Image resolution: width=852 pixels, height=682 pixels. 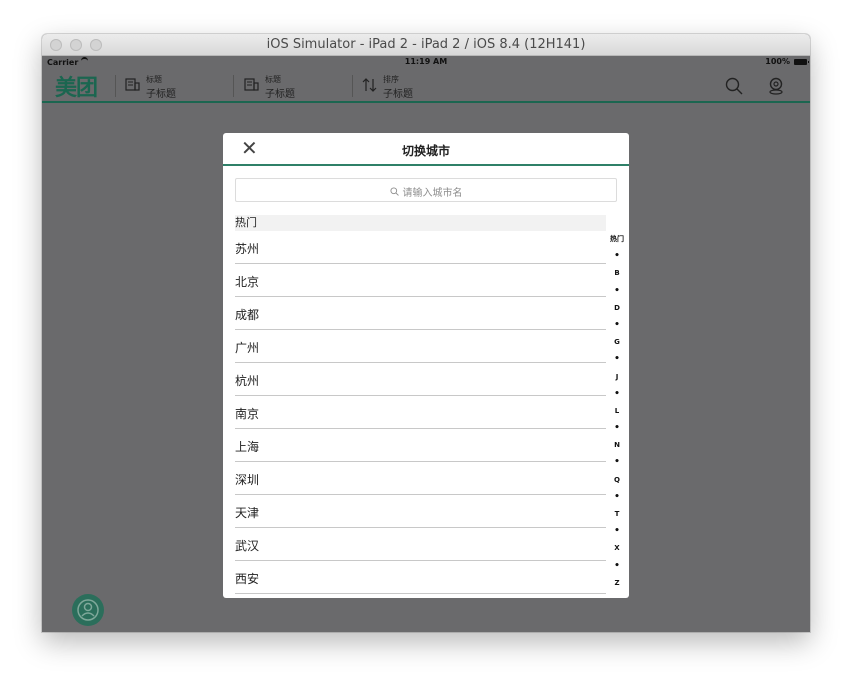 I want to click on modal-header: ✕ 切换城市, so click(x=426, y=149).